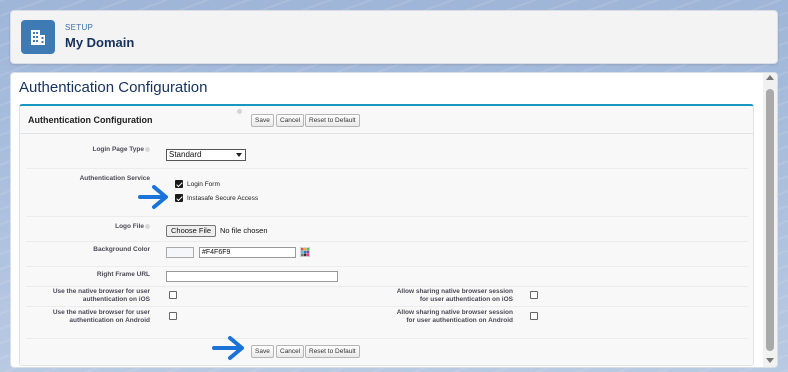  I want to click on login-page-type-select: Standard, so click(206, 155).